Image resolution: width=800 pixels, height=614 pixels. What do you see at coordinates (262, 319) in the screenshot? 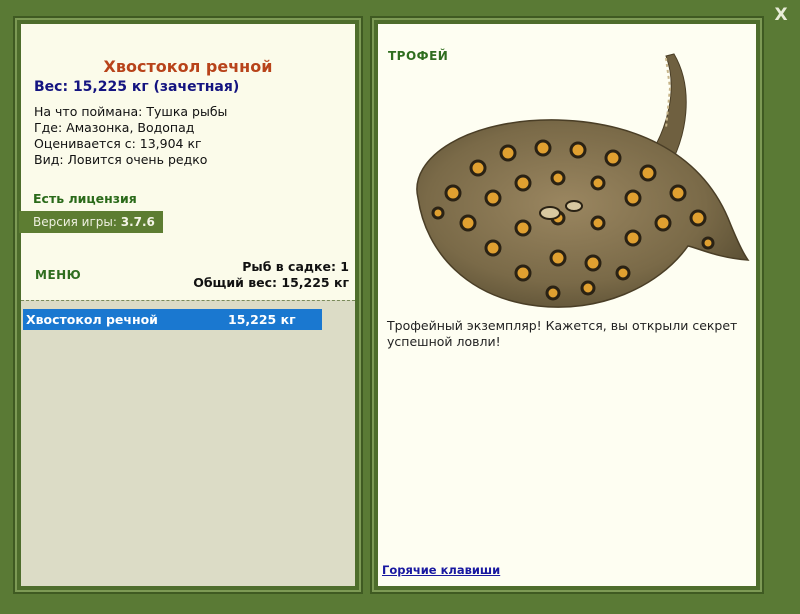
I see `list-item-weight: 15,225 кг` at bounding box center [262, 319].